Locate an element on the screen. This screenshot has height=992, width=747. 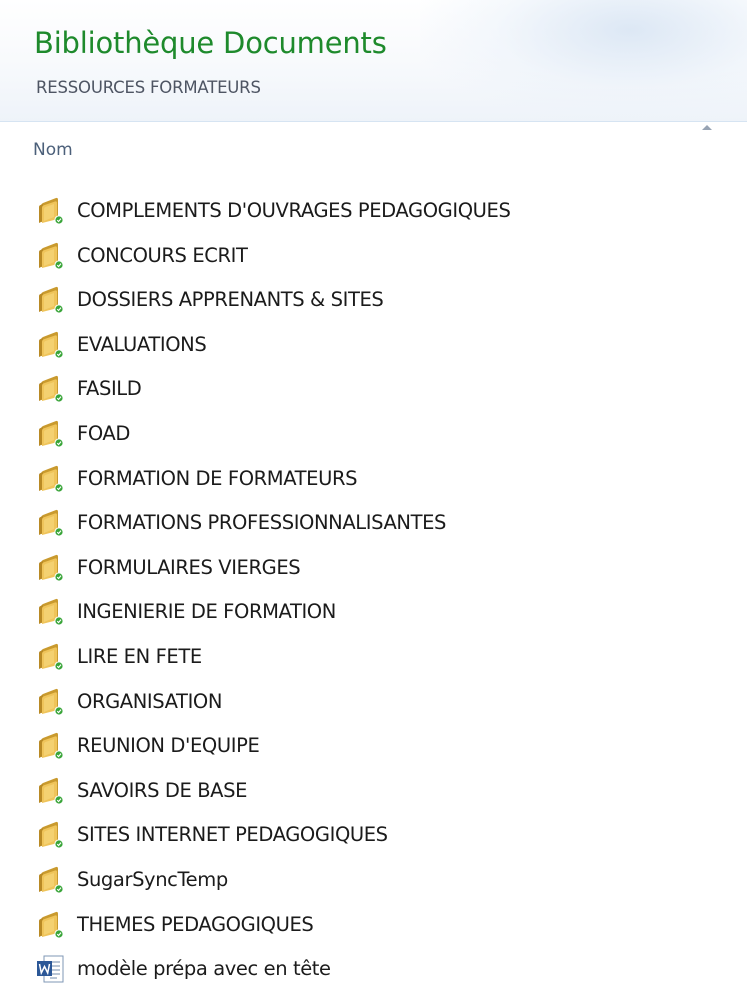
folder-item: COMPLEMENTS D'OUVRAGES PEDAGOGIQUES is located at coordinates (373, 213).